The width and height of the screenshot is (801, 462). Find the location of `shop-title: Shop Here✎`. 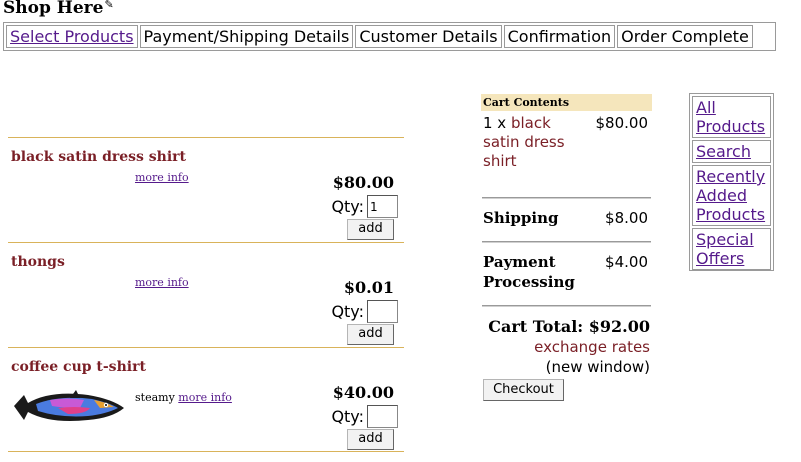

shop-title: Shop Here✎ is located at coordinates (58, 9).